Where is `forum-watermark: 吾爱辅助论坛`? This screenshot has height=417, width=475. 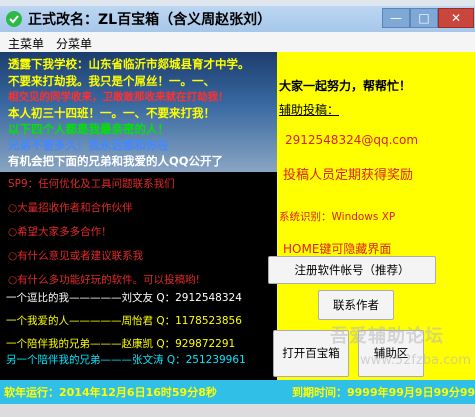 forum-watermark: 吾爱辅助论坛 is located at coordinates (387, 336).